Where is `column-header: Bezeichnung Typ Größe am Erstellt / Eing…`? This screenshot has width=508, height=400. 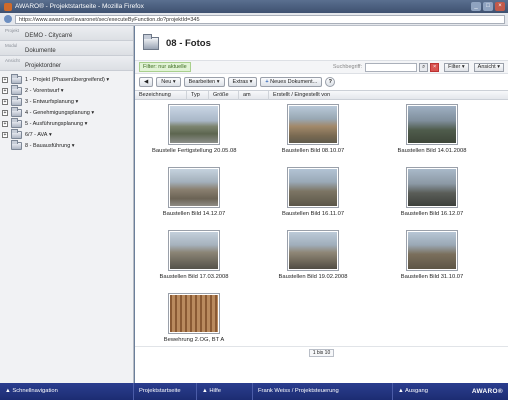
column-header: Bezeichnung Typ Größe am Erstellt / Eing… is located at coordinates (321, 95).